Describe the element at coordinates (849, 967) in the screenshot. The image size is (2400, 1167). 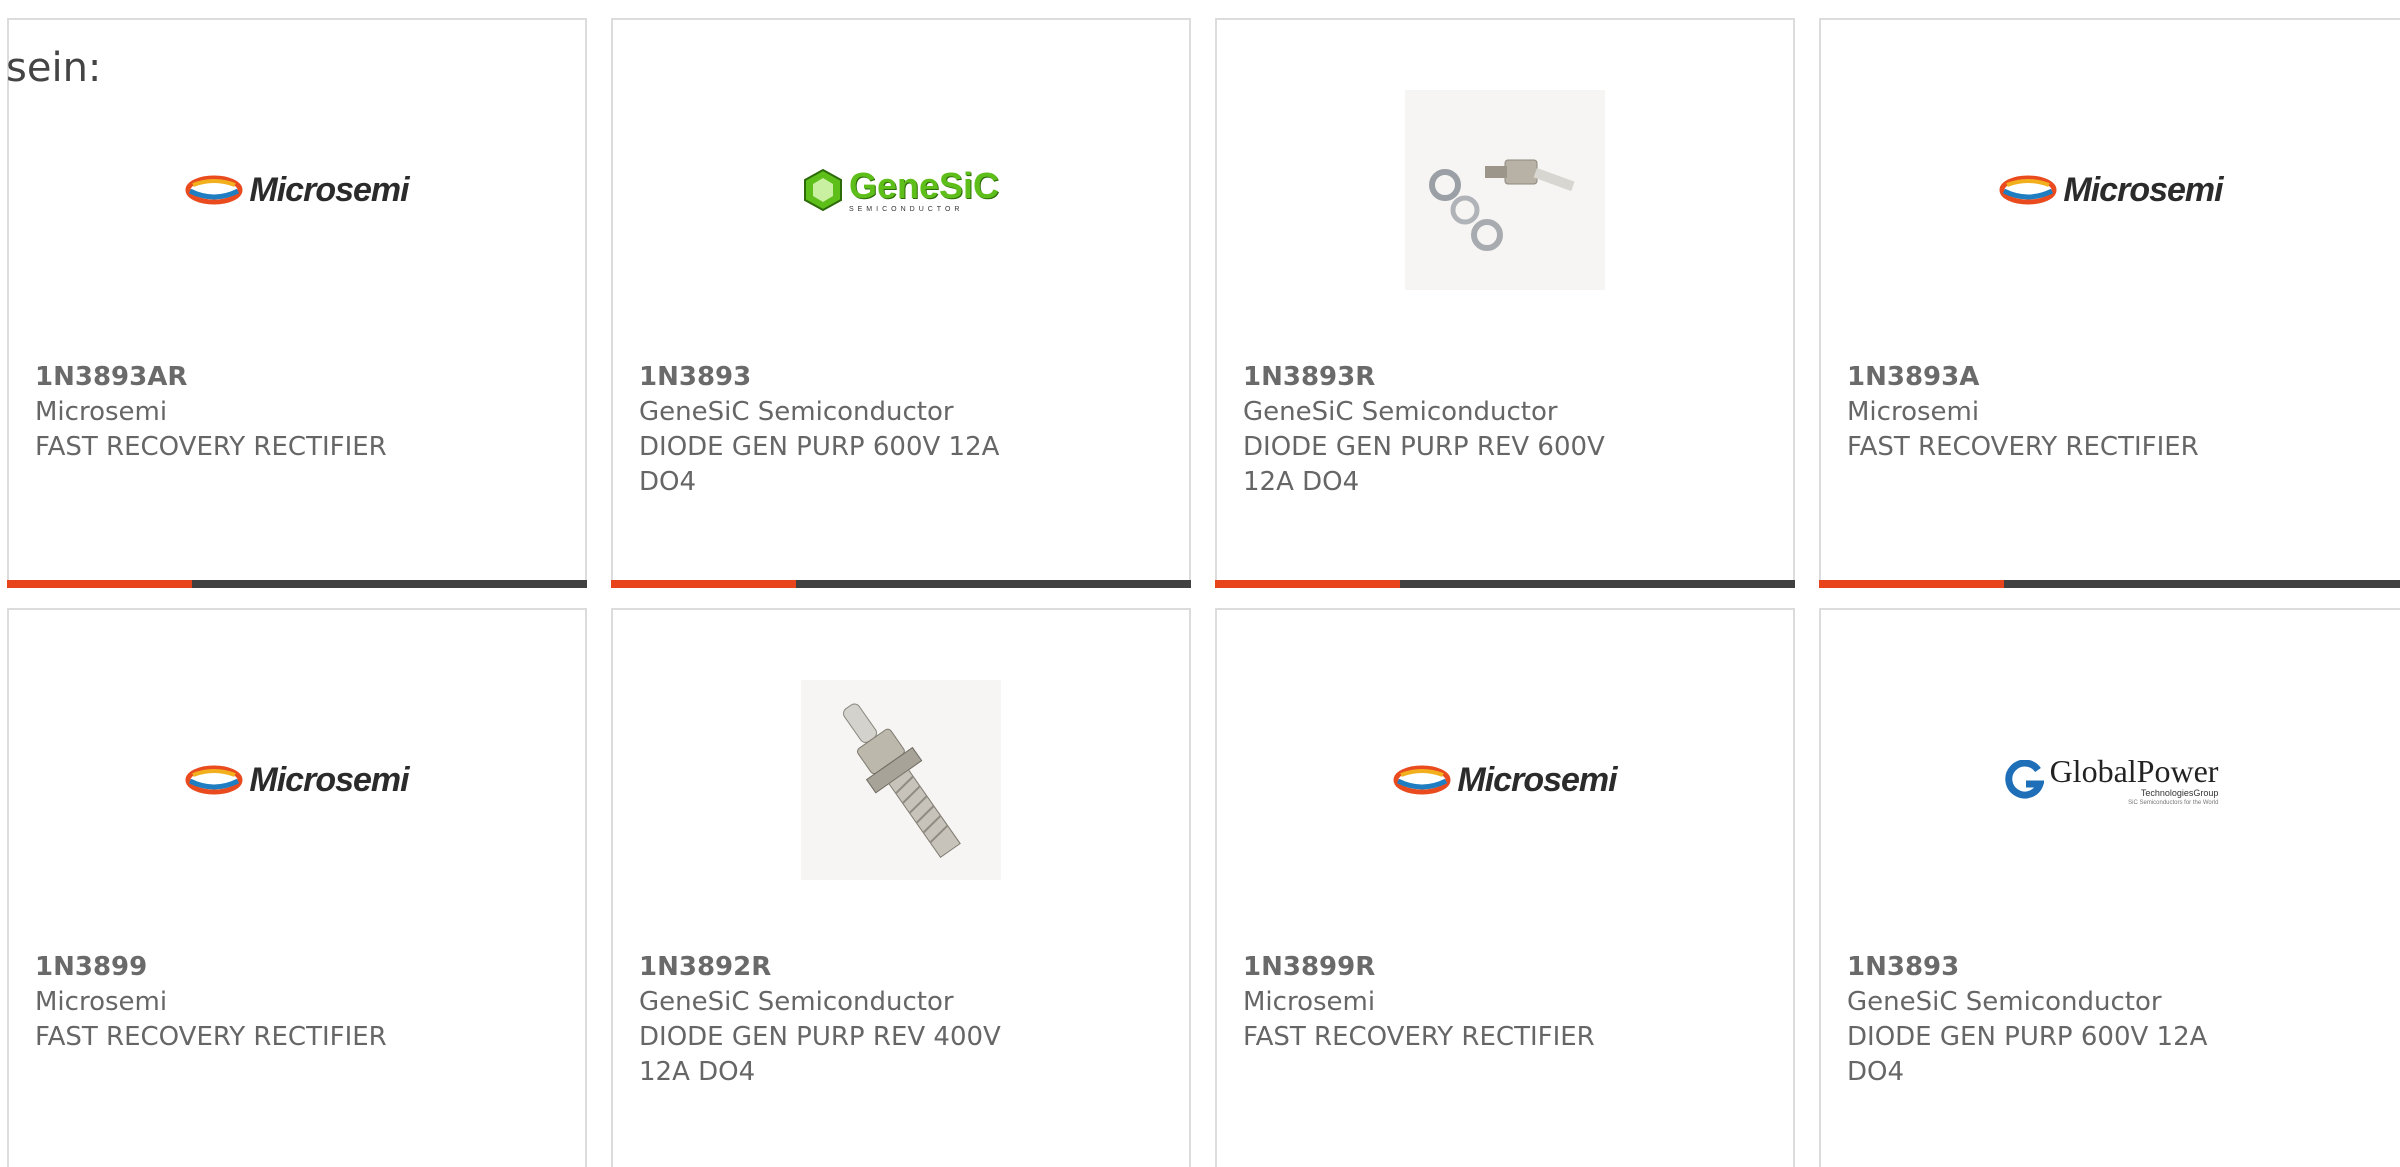
I see `part-number: 1N3892R` at that location.